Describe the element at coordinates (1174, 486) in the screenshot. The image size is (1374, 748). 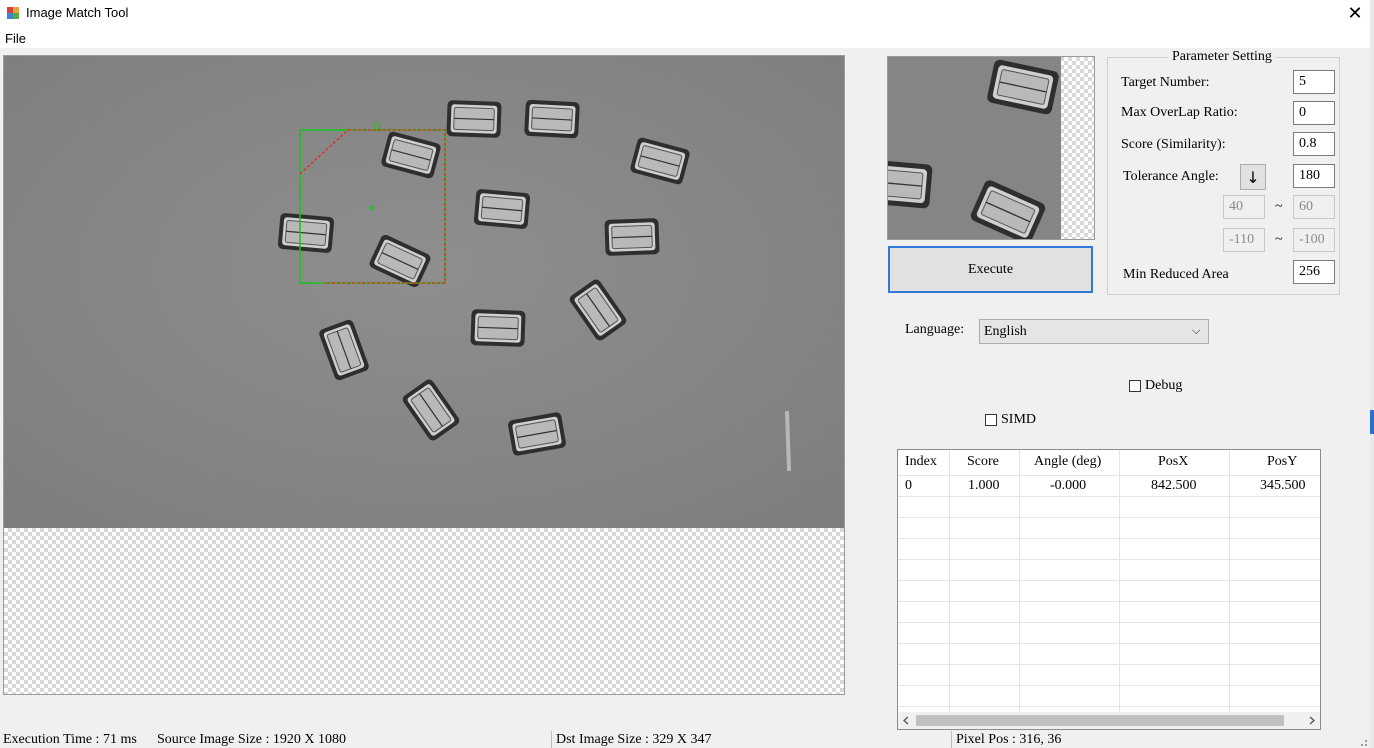
I see `row-0-posx: 842.500` at that location.